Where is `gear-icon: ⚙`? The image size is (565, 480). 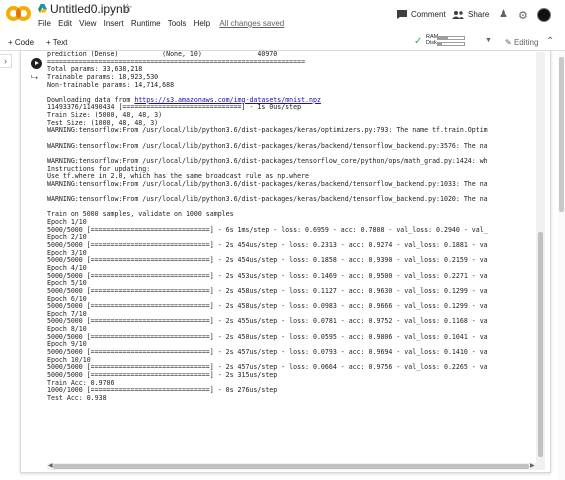 gear-icon: ⚙ is located at coordinates (523, 15).